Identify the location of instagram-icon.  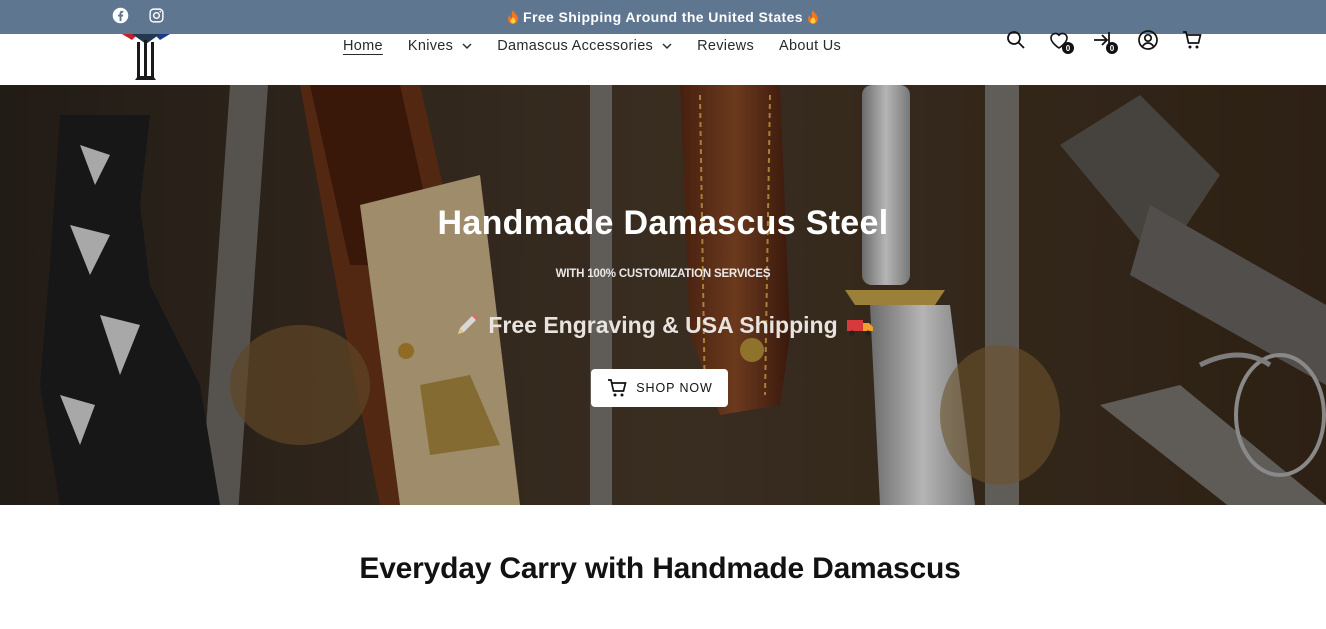
(156, 15).